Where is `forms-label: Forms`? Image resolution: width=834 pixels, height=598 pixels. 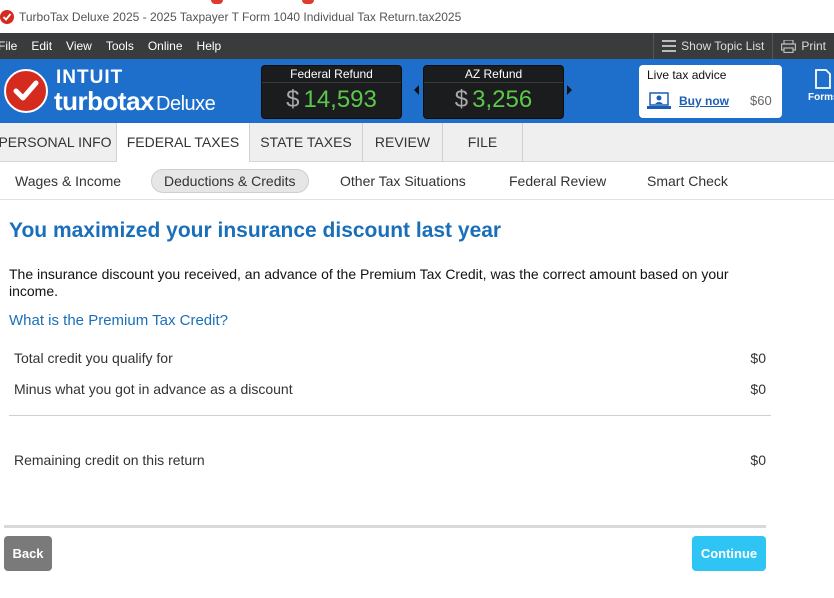 forms-label: Forms is located at coordinates (821, 97).